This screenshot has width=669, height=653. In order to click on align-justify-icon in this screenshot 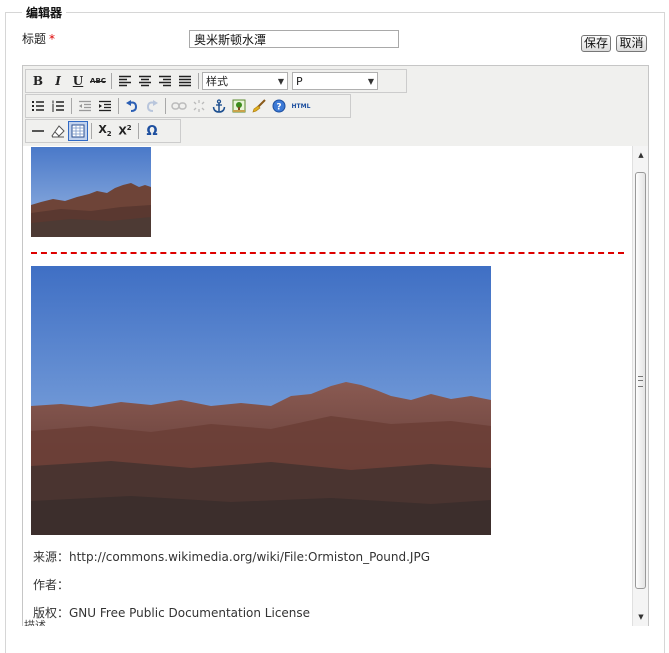, I will do `click(185, 81)`.